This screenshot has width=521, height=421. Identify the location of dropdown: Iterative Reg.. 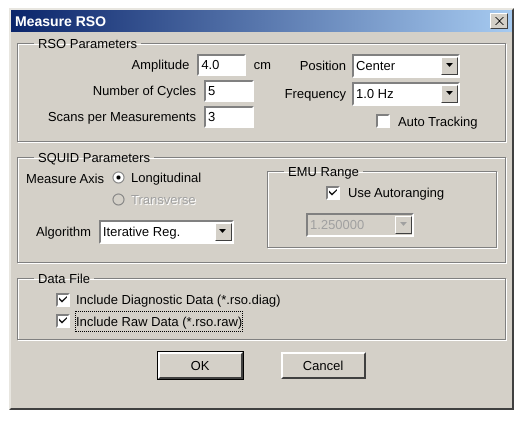
(166, 232).